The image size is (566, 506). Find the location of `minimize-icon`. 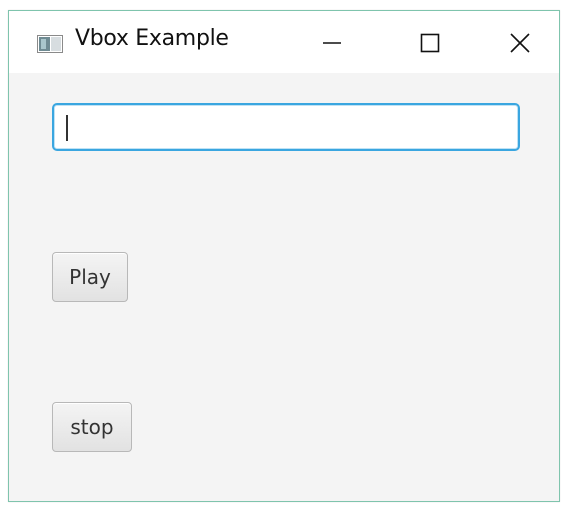

minimize-icon is located at coordinates (332, 43).